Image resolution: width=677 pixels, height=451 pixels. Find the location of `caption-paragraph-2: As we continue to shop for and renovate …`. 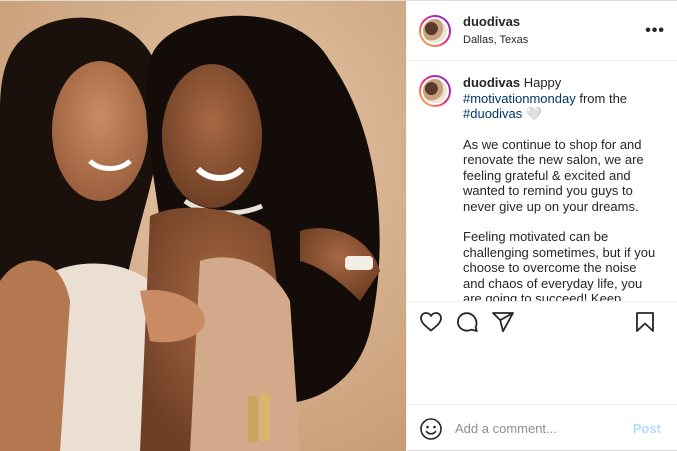

caption-paragraph-2: As we continue to shop for and renovate … is located at coordinates (553, 175).